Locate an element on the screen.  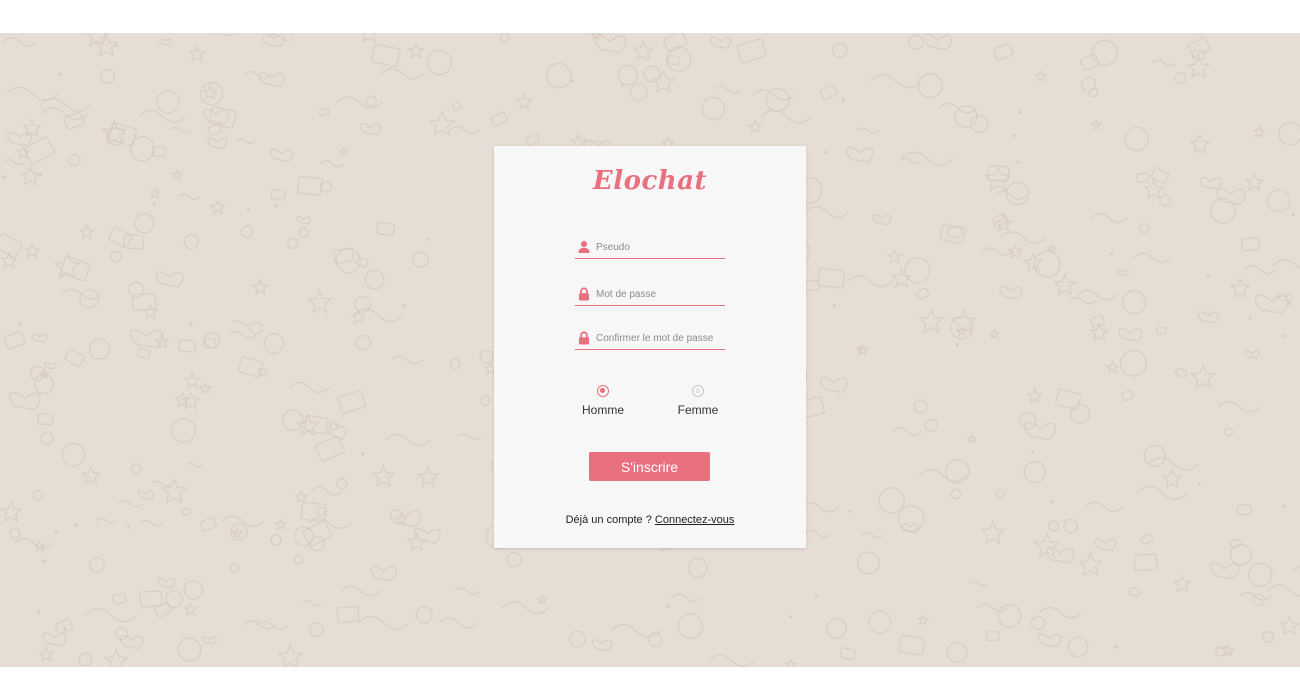
signup-button: S'inscrire is located at coordinates (649, 466).